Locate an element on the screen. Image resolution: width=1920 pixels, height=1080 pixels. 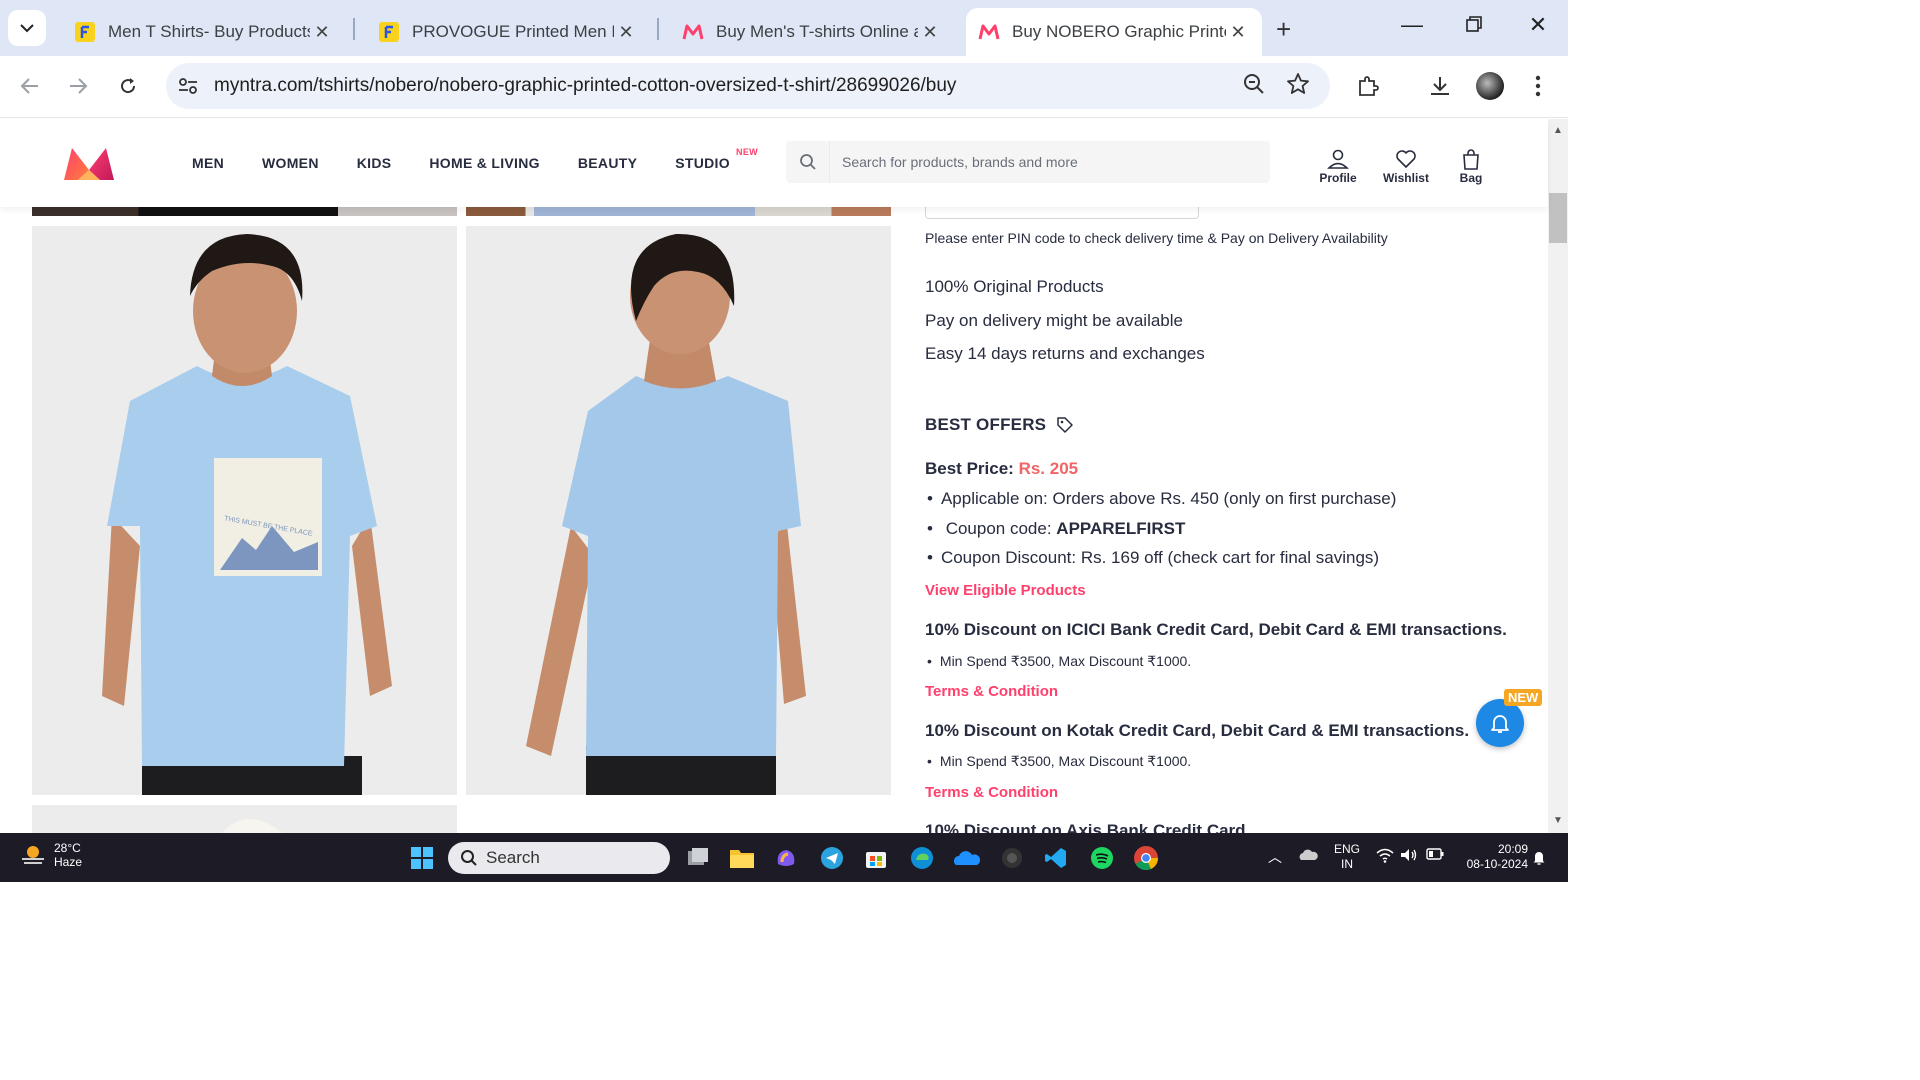
view-eligible-products-link: View Eligible Products is located at coordinates (1005, 590).